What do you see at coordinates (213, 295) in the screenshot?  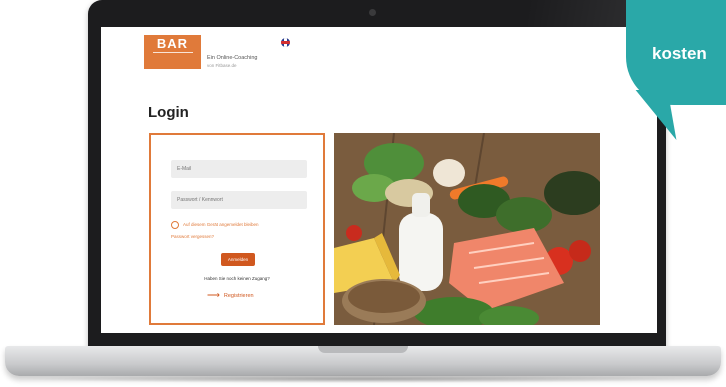 I see `arrow-right-icon: ⟶` at bounding box center [213, 295].